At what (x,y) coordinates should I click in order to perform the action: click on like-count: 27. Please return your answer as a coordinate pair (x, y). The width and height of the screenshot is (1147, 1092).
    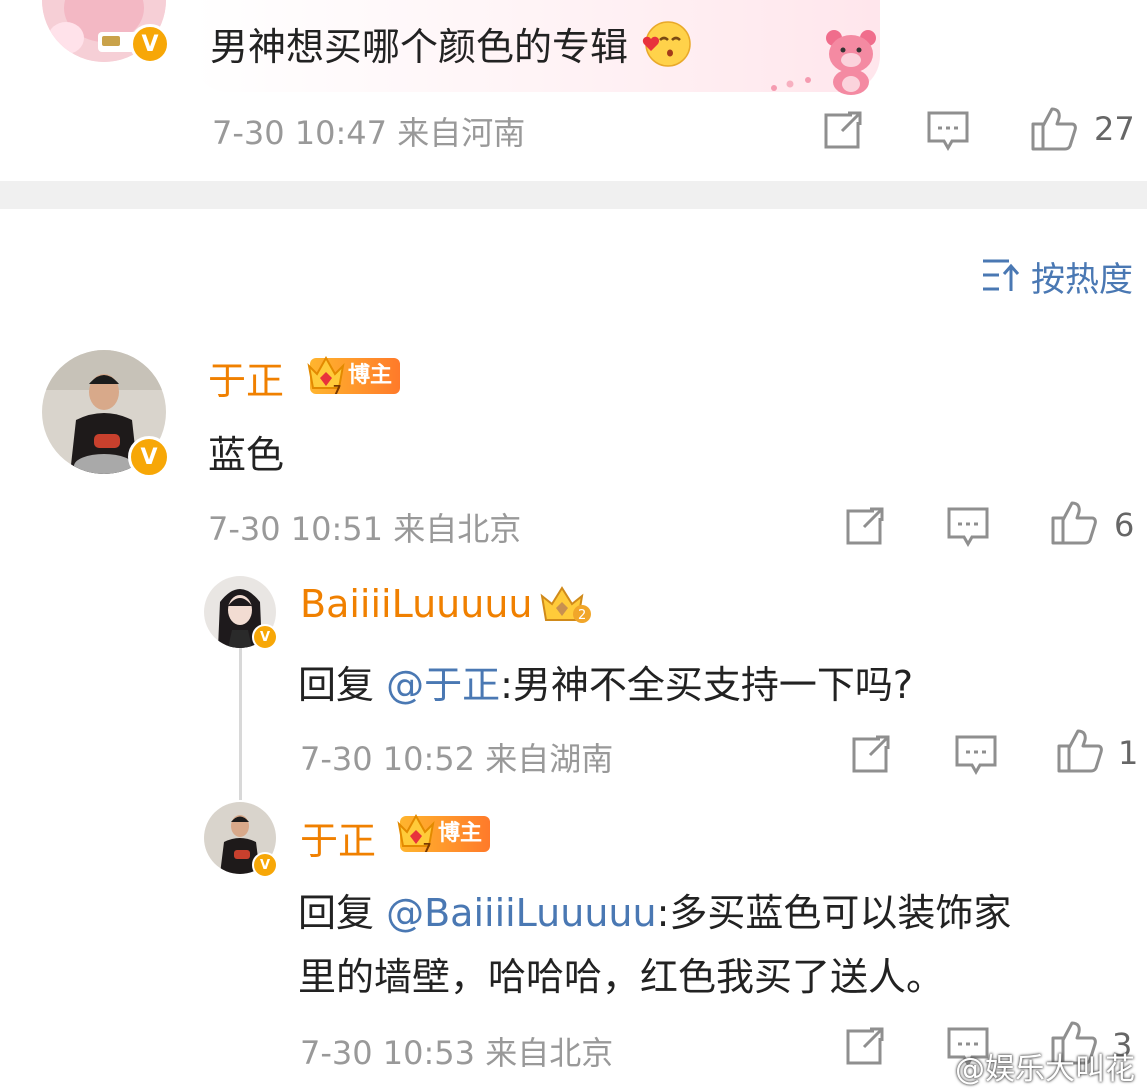
    Looking at the image, I should click on (1114, 129).